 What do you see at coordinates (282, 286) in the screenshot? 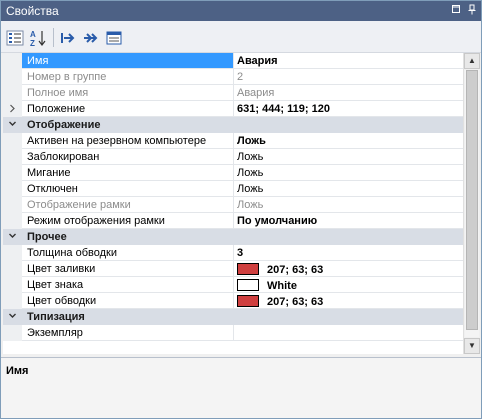
I see `property-value-text: White` at bounding box center [282, 286].